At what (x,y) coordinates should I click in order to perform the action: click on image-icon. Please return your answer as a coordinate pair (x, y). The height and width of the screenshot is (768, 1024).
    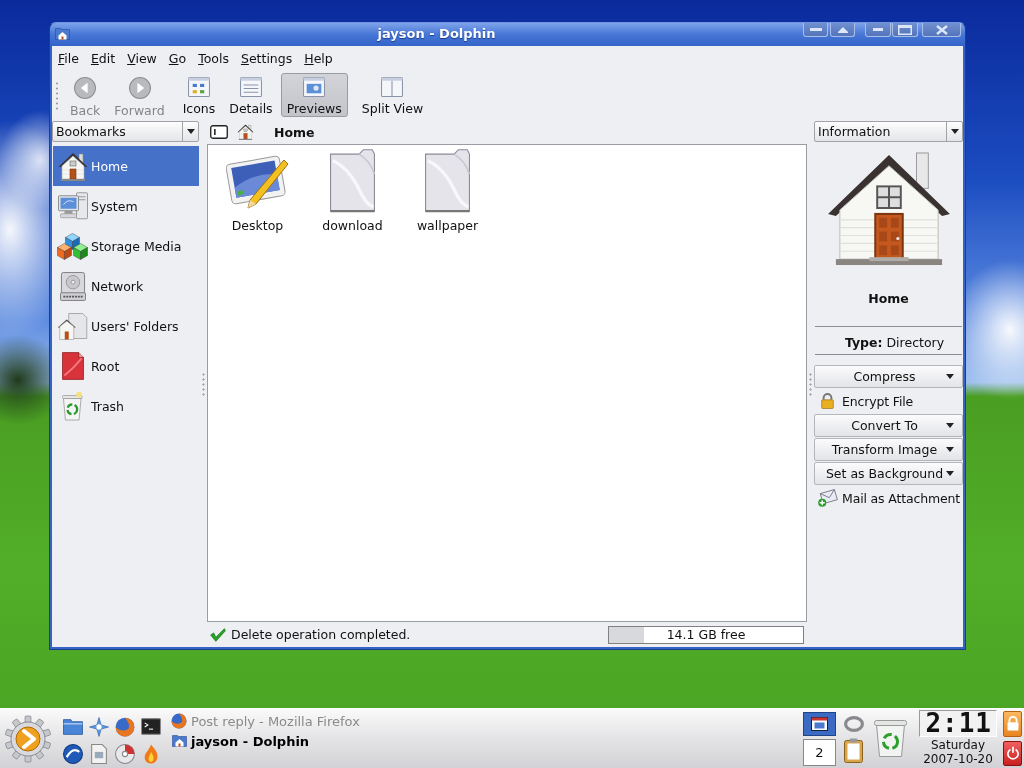
    Looking at the image, I should click on (314, 87).